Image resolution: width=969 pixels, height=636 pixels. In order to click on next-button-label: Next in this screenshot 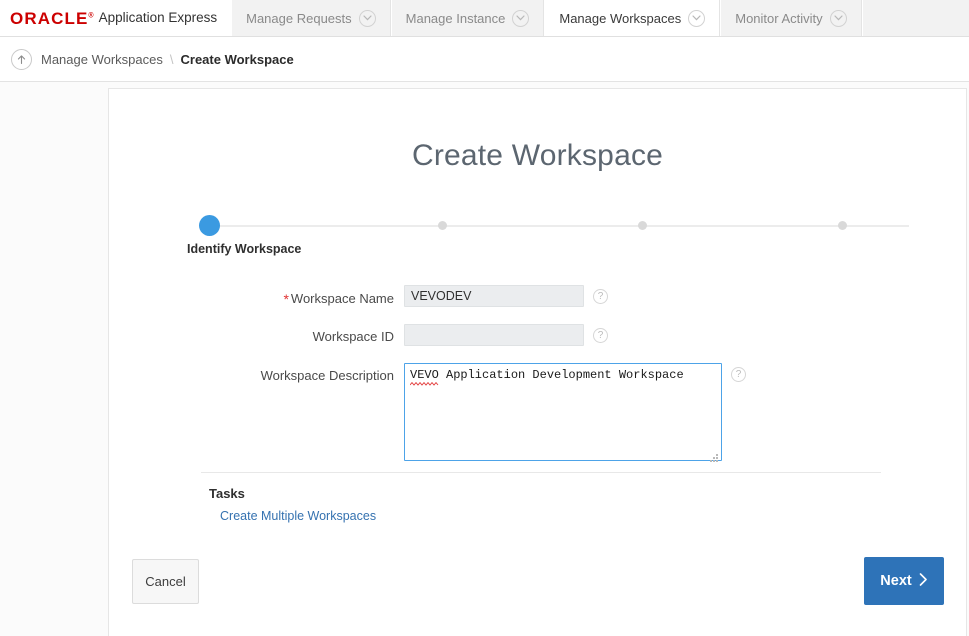, I will do `click(896, 581)`.